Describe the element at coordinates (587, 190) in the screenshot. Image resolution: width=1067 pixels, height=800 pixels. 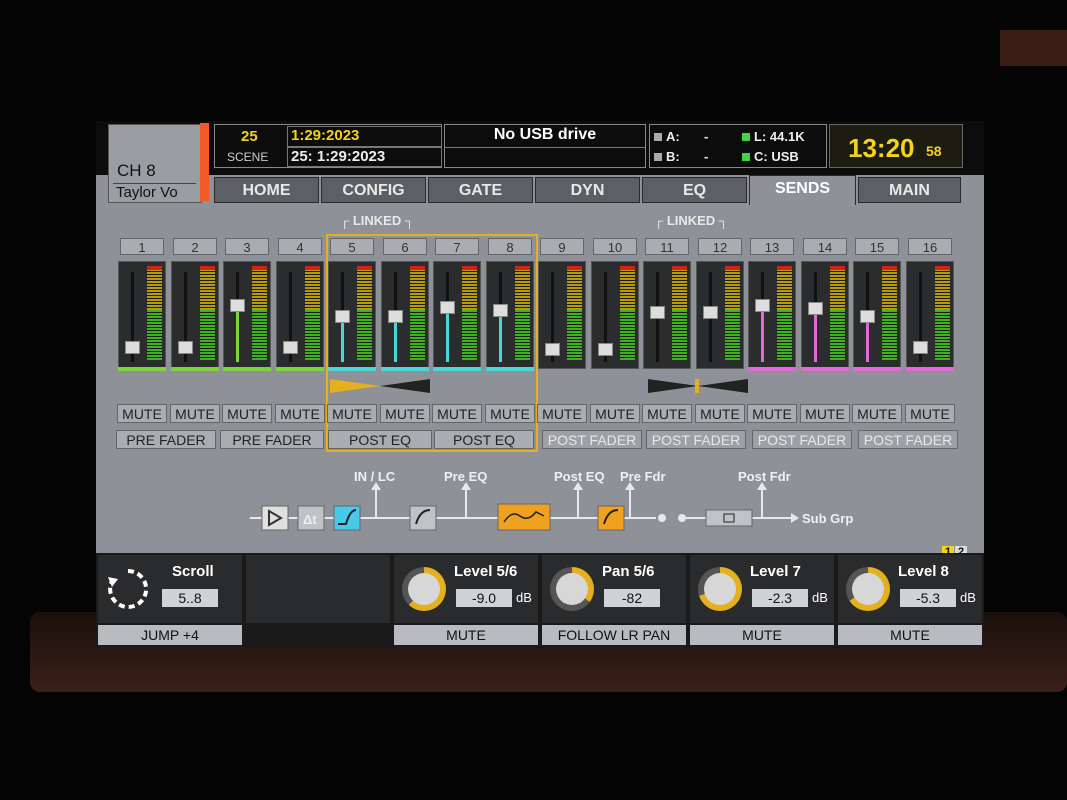
I see `tab-dyn: DYN` at that location.